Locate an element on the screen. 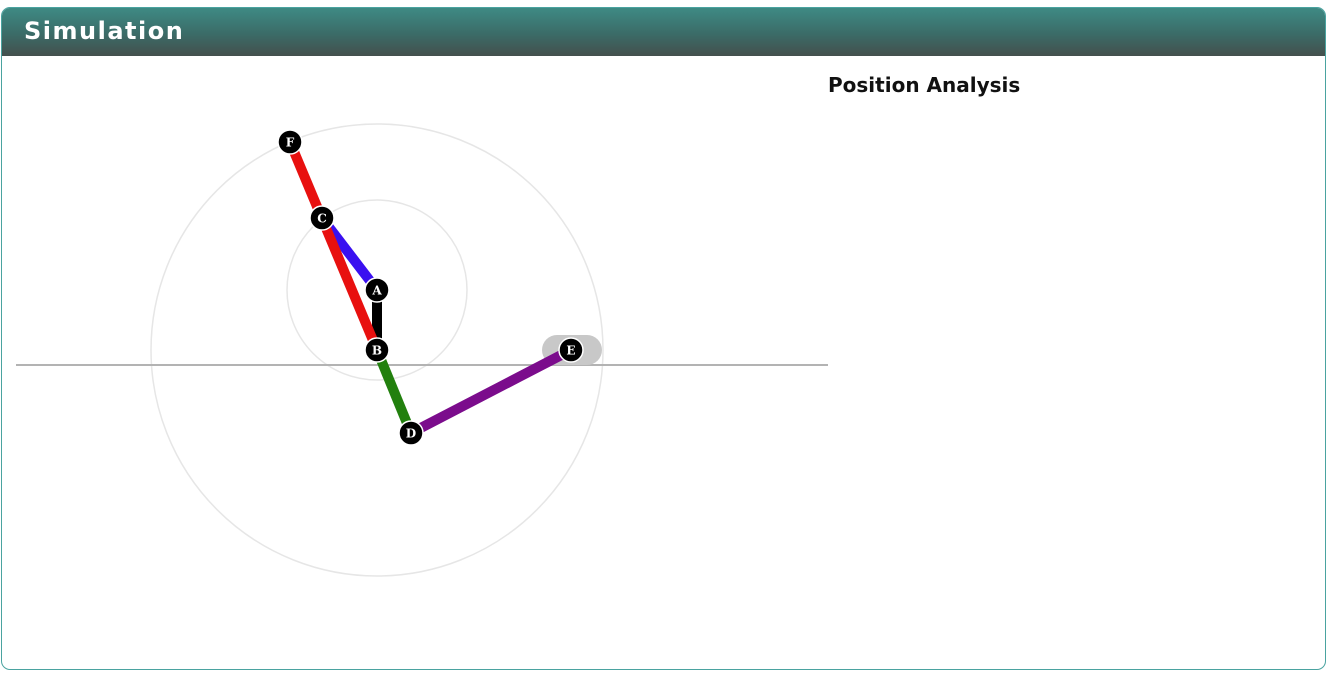 The height and width of the screenshot is (678, 1332). joint-label: D is located at coordinates (411, 434).